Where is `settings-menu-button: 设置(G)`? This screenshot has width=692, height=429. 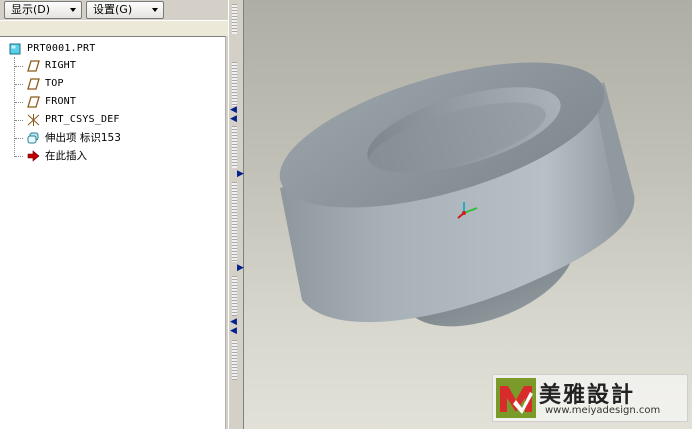 settings-menu-button: 设置(G) is located at coordinates (125, 10).